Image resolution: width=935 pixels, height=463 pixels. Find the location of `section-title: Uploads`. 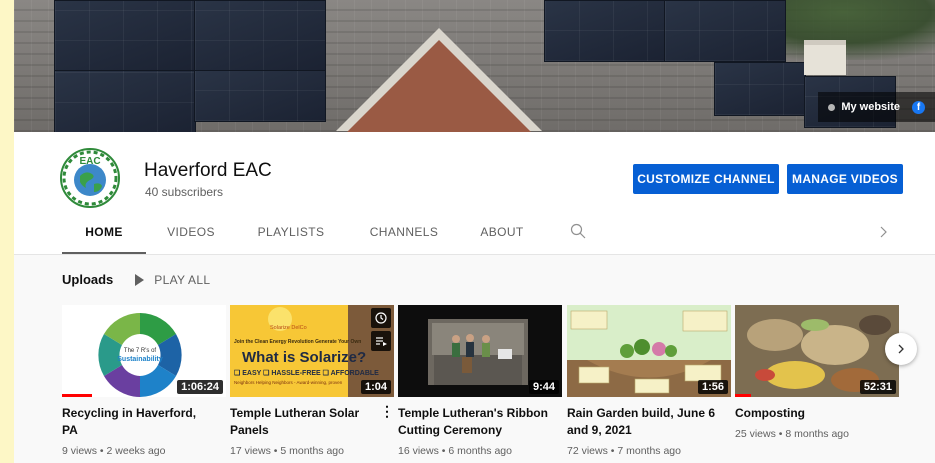

section-title: Uploads is located at coordinates (88, 279).